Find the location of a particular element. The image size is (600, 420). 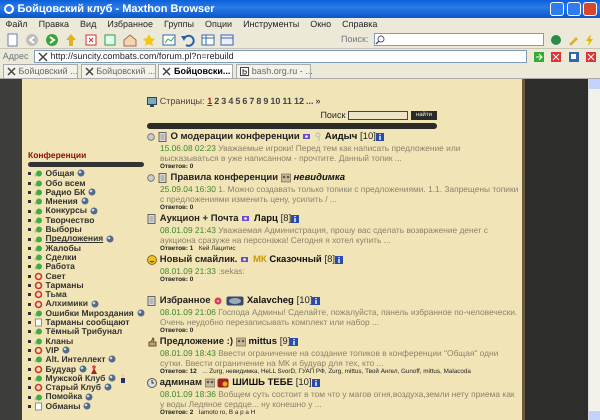

maximize-button is located at coordinates (573, 9).